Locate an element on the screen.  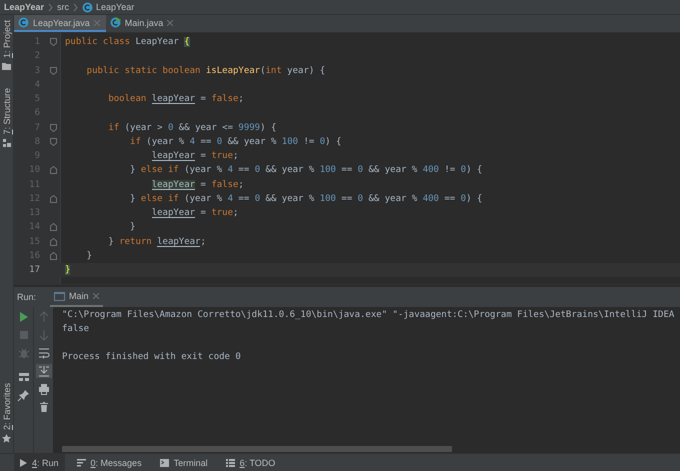
tool-window-button: 7: Structure is located at coordinates (6, 117).